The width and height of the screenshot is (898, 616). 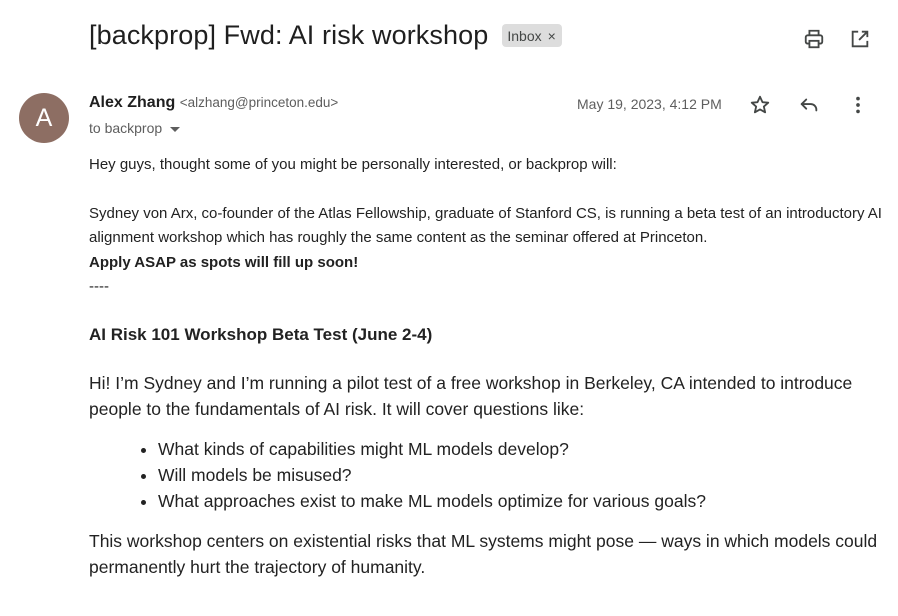 I want to click on recipients-text: to backprop, so click(x=126, y=128).